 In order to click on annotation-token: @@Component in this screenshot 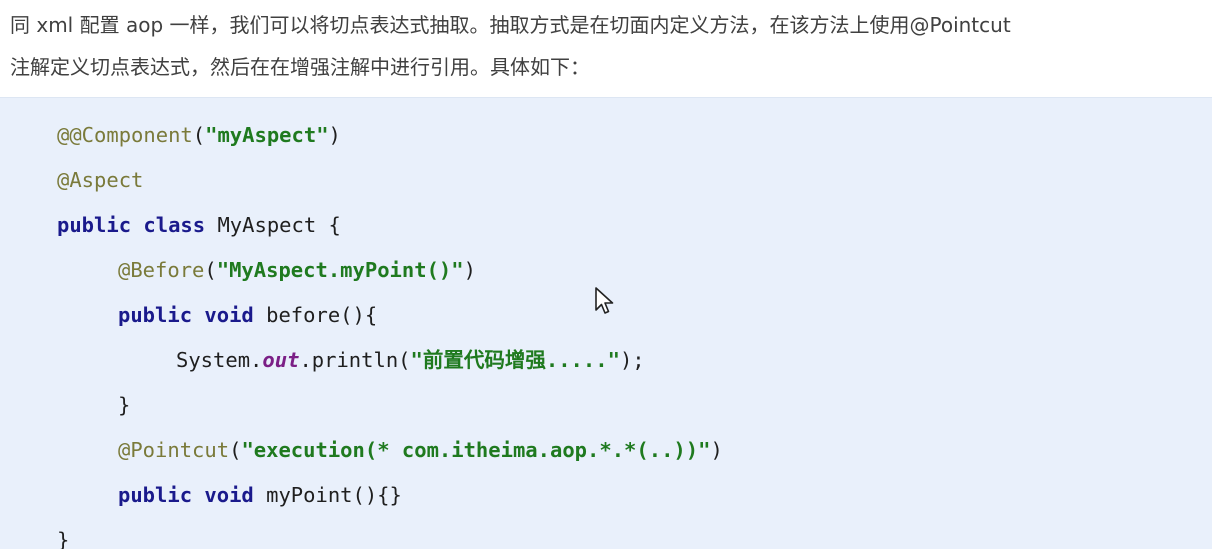, I will do `click(125, 135)`.